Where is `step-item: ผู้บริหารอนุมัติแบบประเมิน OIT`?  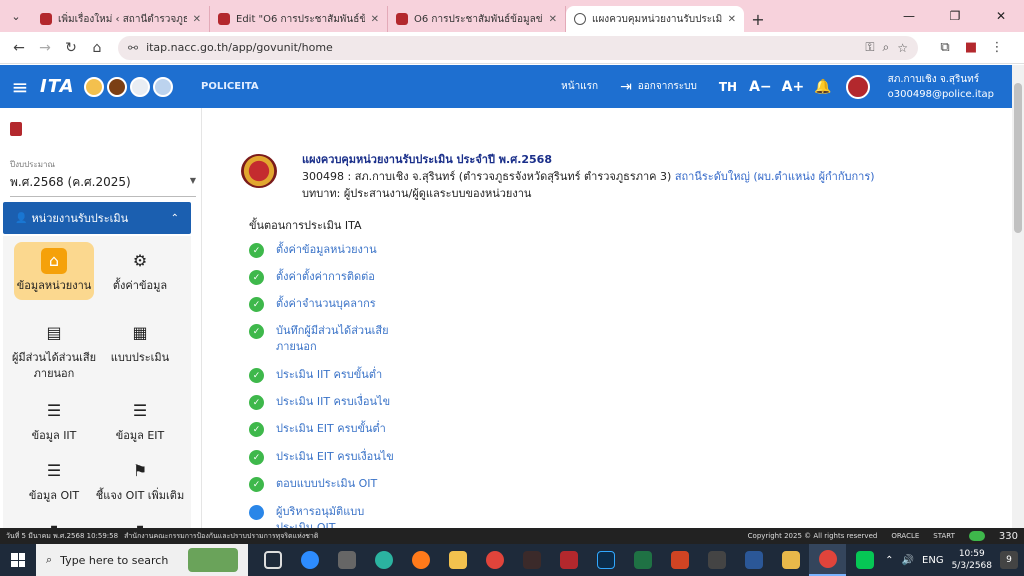
step-item: ผู้บริหารอนุมัติแบบประเมิน OIT is located at coordinates (322, 516).